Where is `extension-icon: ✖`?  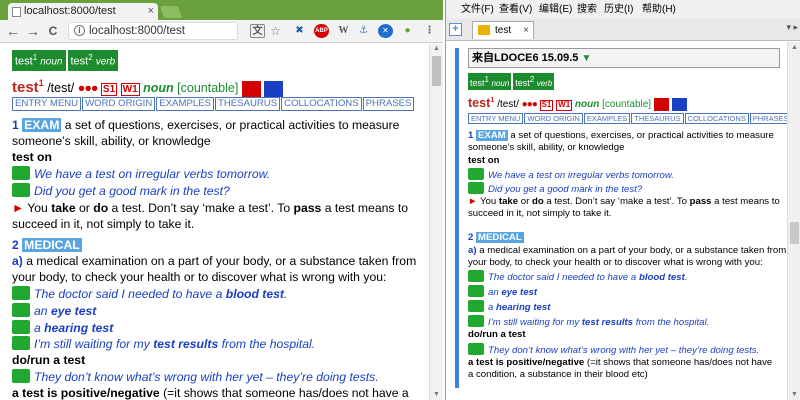
extension-icon: ✖ is located at coordinates (299, 31).